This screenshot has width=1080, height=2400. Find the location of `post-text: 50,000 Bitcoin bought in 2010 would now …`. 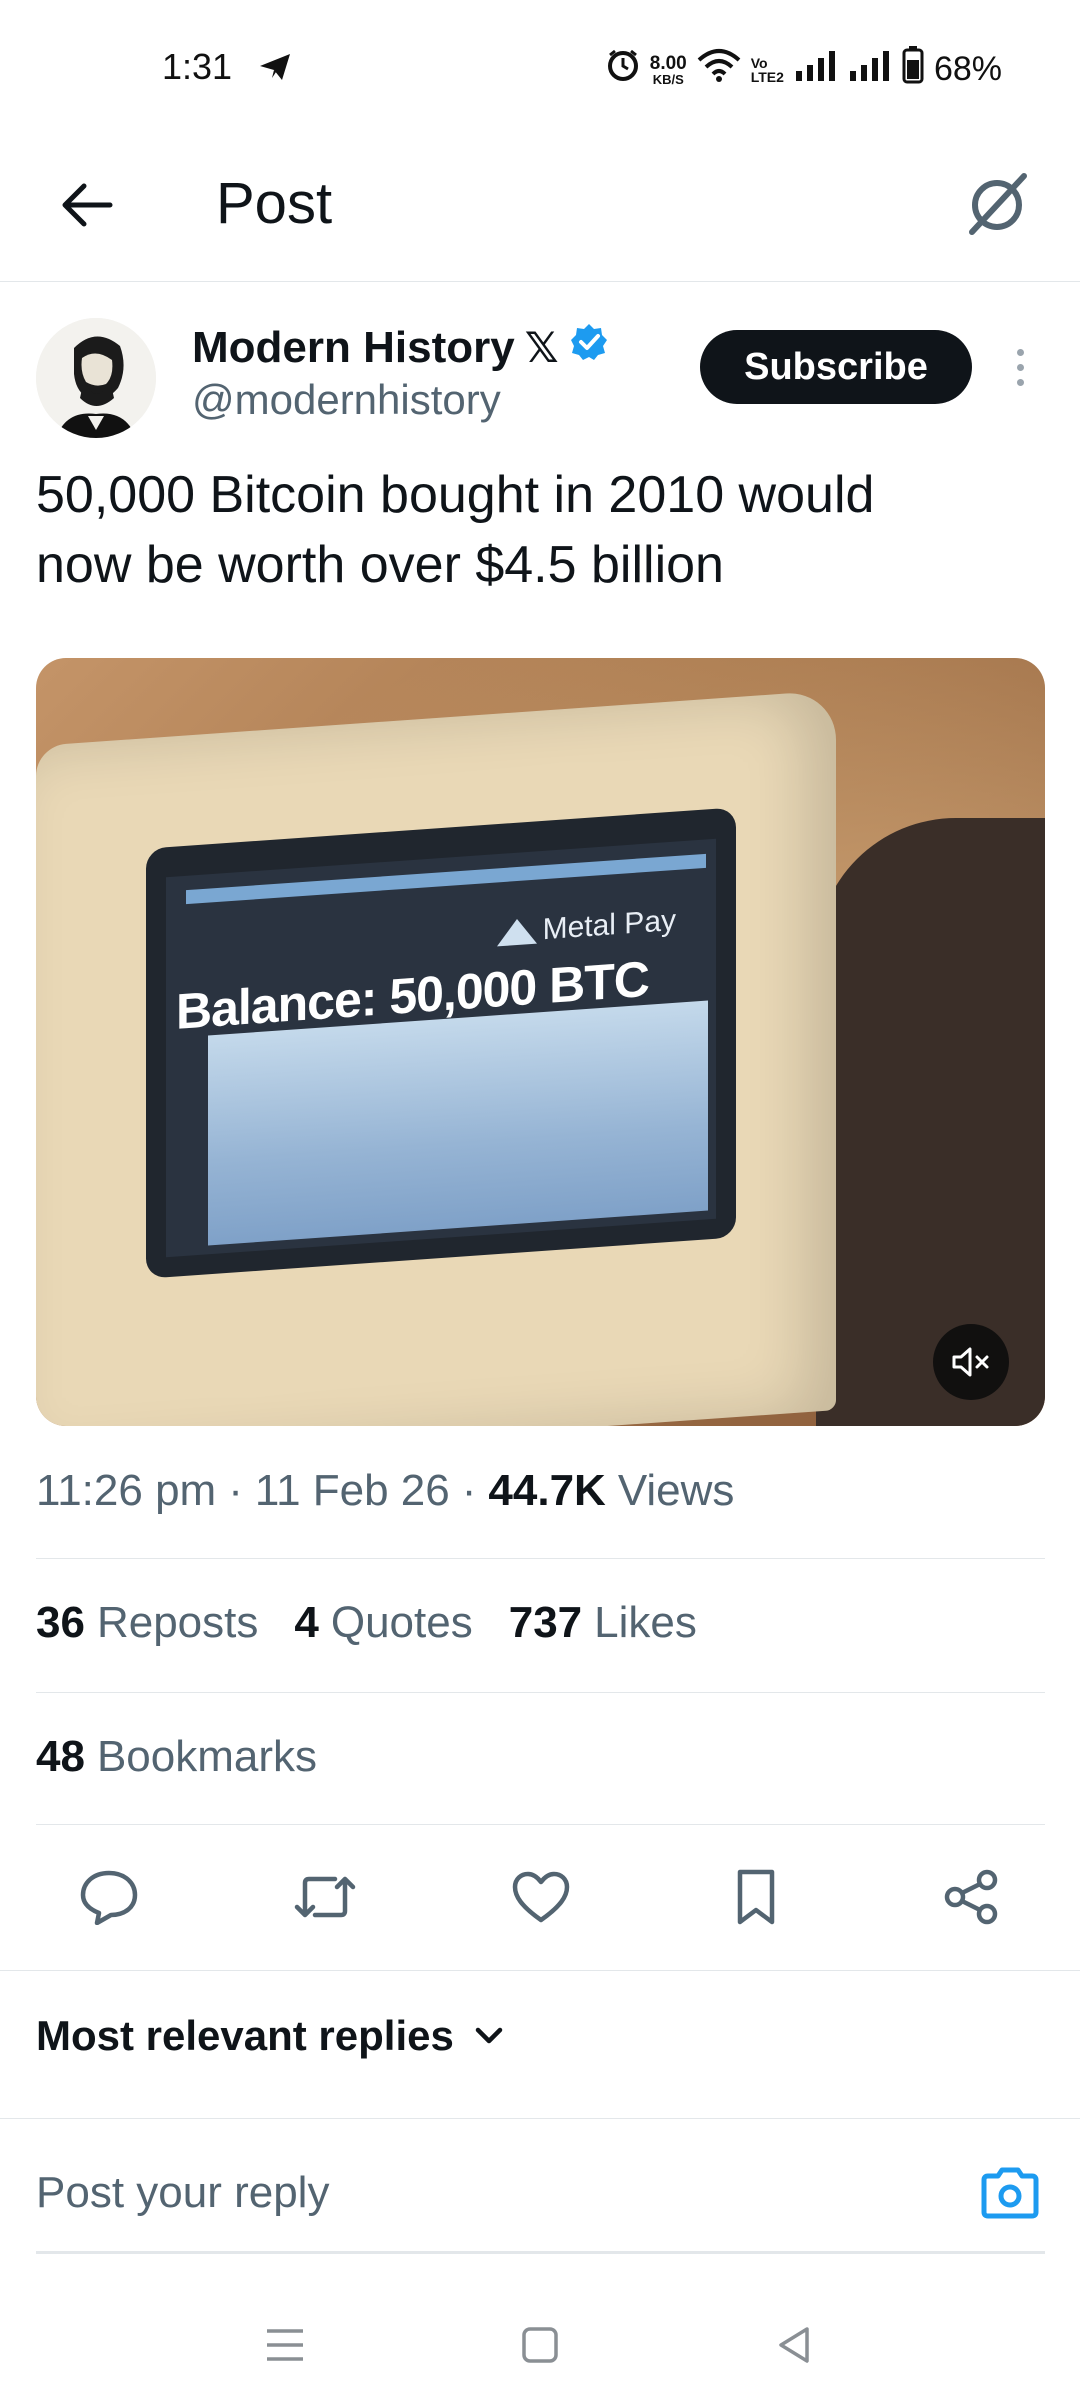

post-text: 50,000 Bitcoin bought in 2010 would now … is located at coordinates (455, 530).